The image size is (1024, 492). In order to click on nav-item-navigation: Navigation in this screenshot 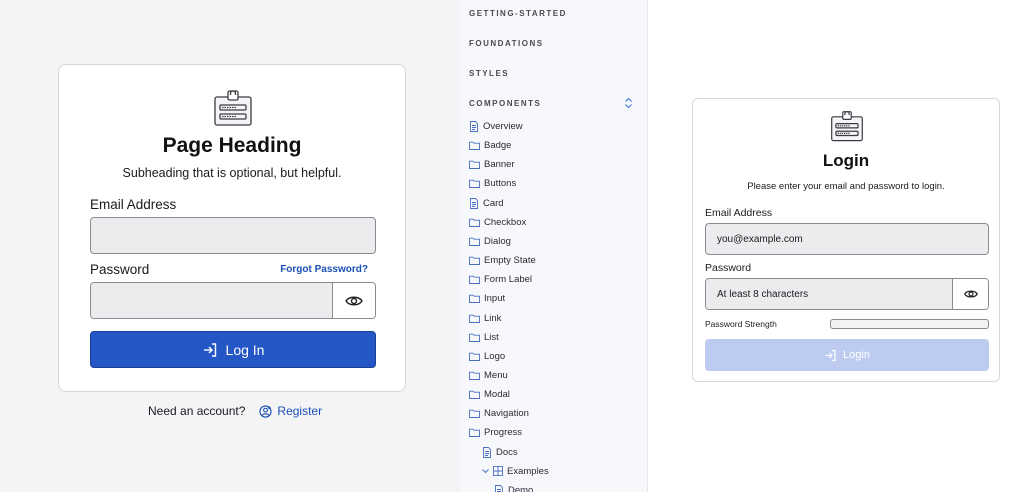, I will do `click(499, 413)`.